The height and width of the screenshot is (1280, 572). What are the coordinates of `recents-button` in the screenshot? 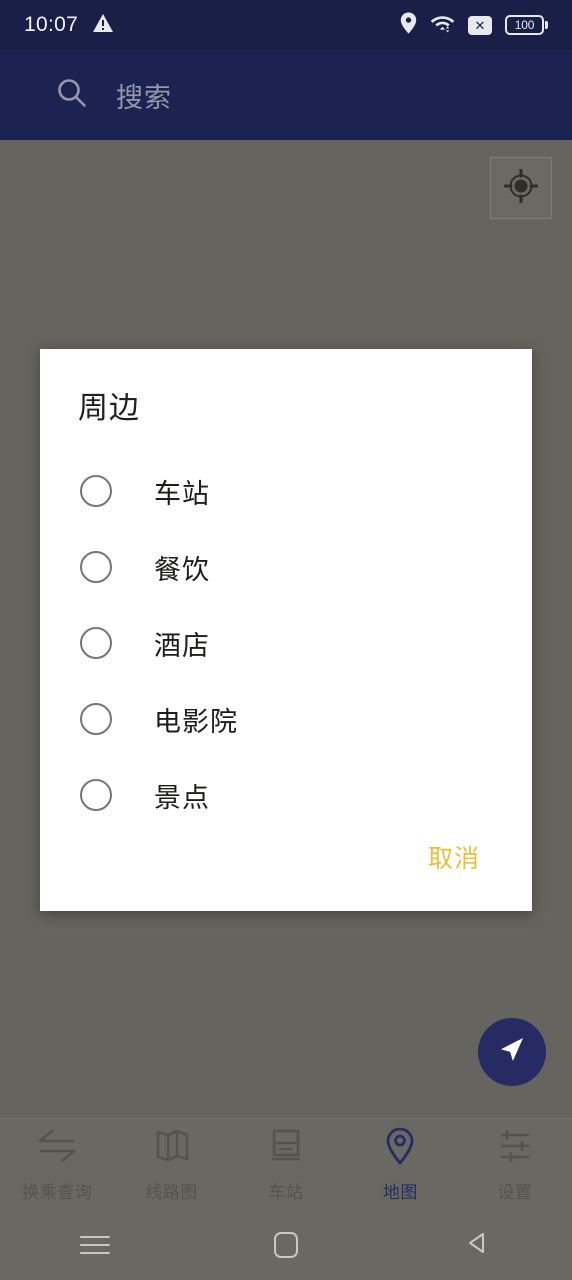 It's located at (95, 1245).